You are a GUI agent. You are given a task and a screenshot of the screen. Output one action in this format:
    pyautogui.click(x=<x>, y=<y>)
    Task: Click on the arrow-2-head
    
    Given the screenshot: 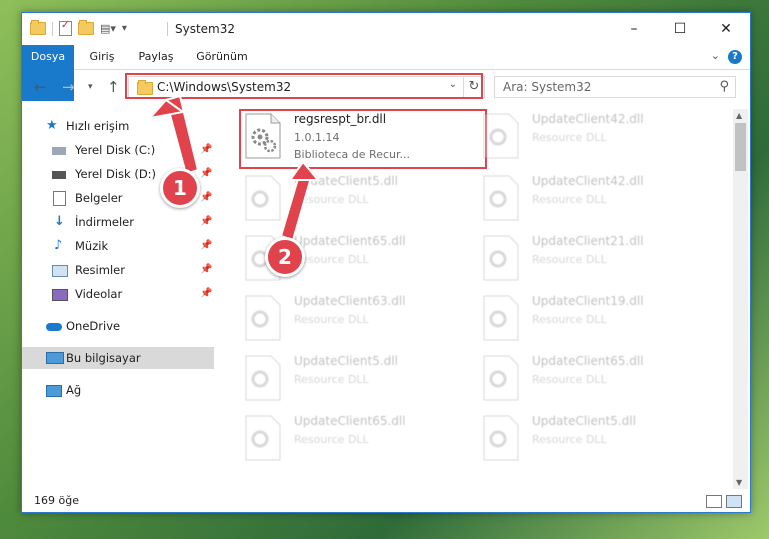 What is the action you would take?
    pyautogui.click(x=304, y=170)
    